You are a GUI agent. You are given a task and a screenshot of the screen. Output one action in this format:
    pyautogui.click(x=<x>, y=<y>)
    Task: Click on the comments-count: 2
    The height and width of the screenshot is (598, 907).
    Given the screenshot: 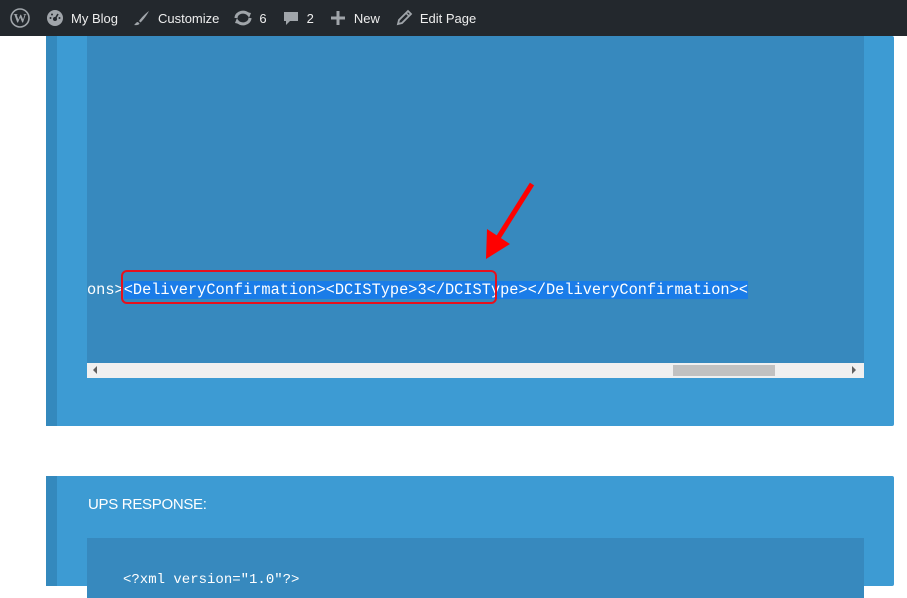 What is the action you would take?
    pyautogui.click(x=310, y=18)
    